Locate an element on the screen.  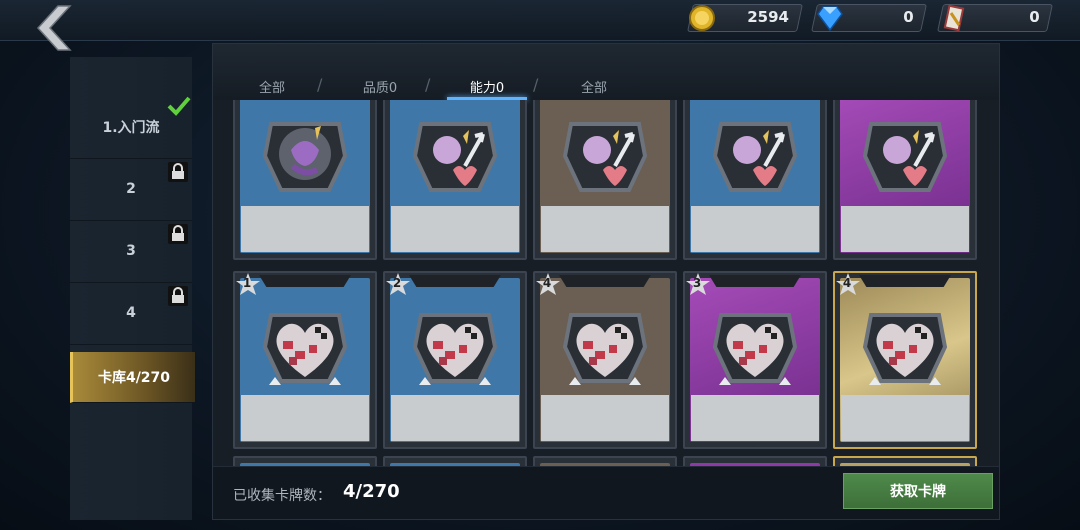
sidebar-item-deck-2: 2 is located at coordinates (131, 189).